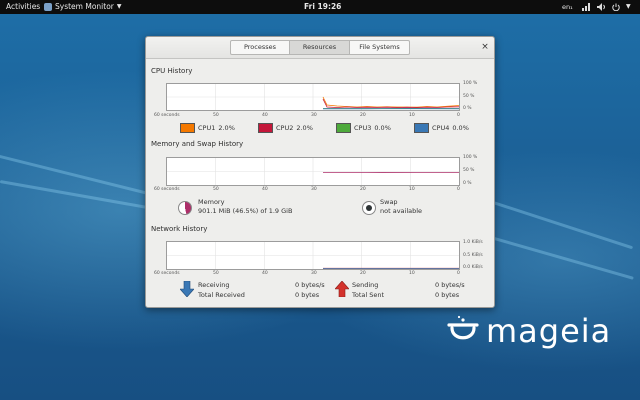 This screenshot has width=640, height=400. I want to click on network-graph-svg, so click(313, 255).